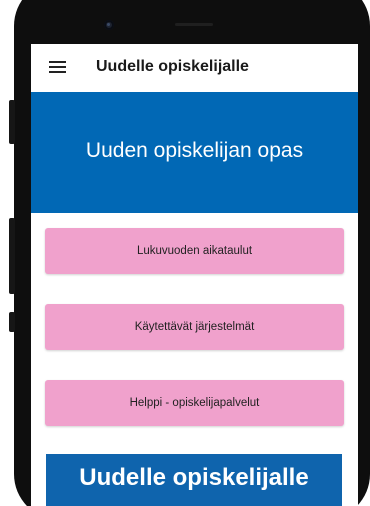 Image resolution: width=370 pixels, height=506 pixels. I want to click on caption-text: Uudelle opiskelijalle, so click(194, 477).